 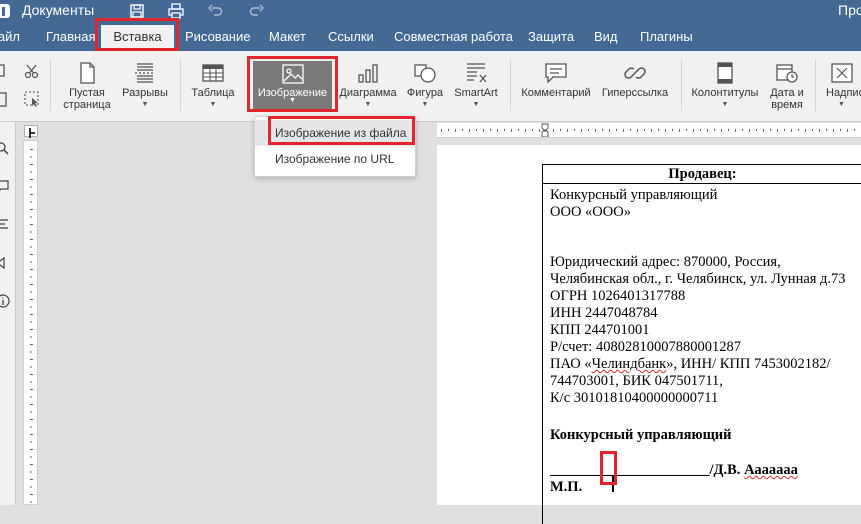 I want to click on tab-home: Главная, so click(x=70, y=36).